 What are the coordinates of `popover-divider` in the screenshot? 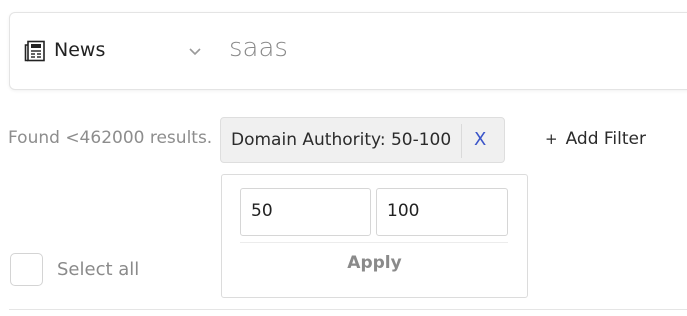 It's located at (374, 242).